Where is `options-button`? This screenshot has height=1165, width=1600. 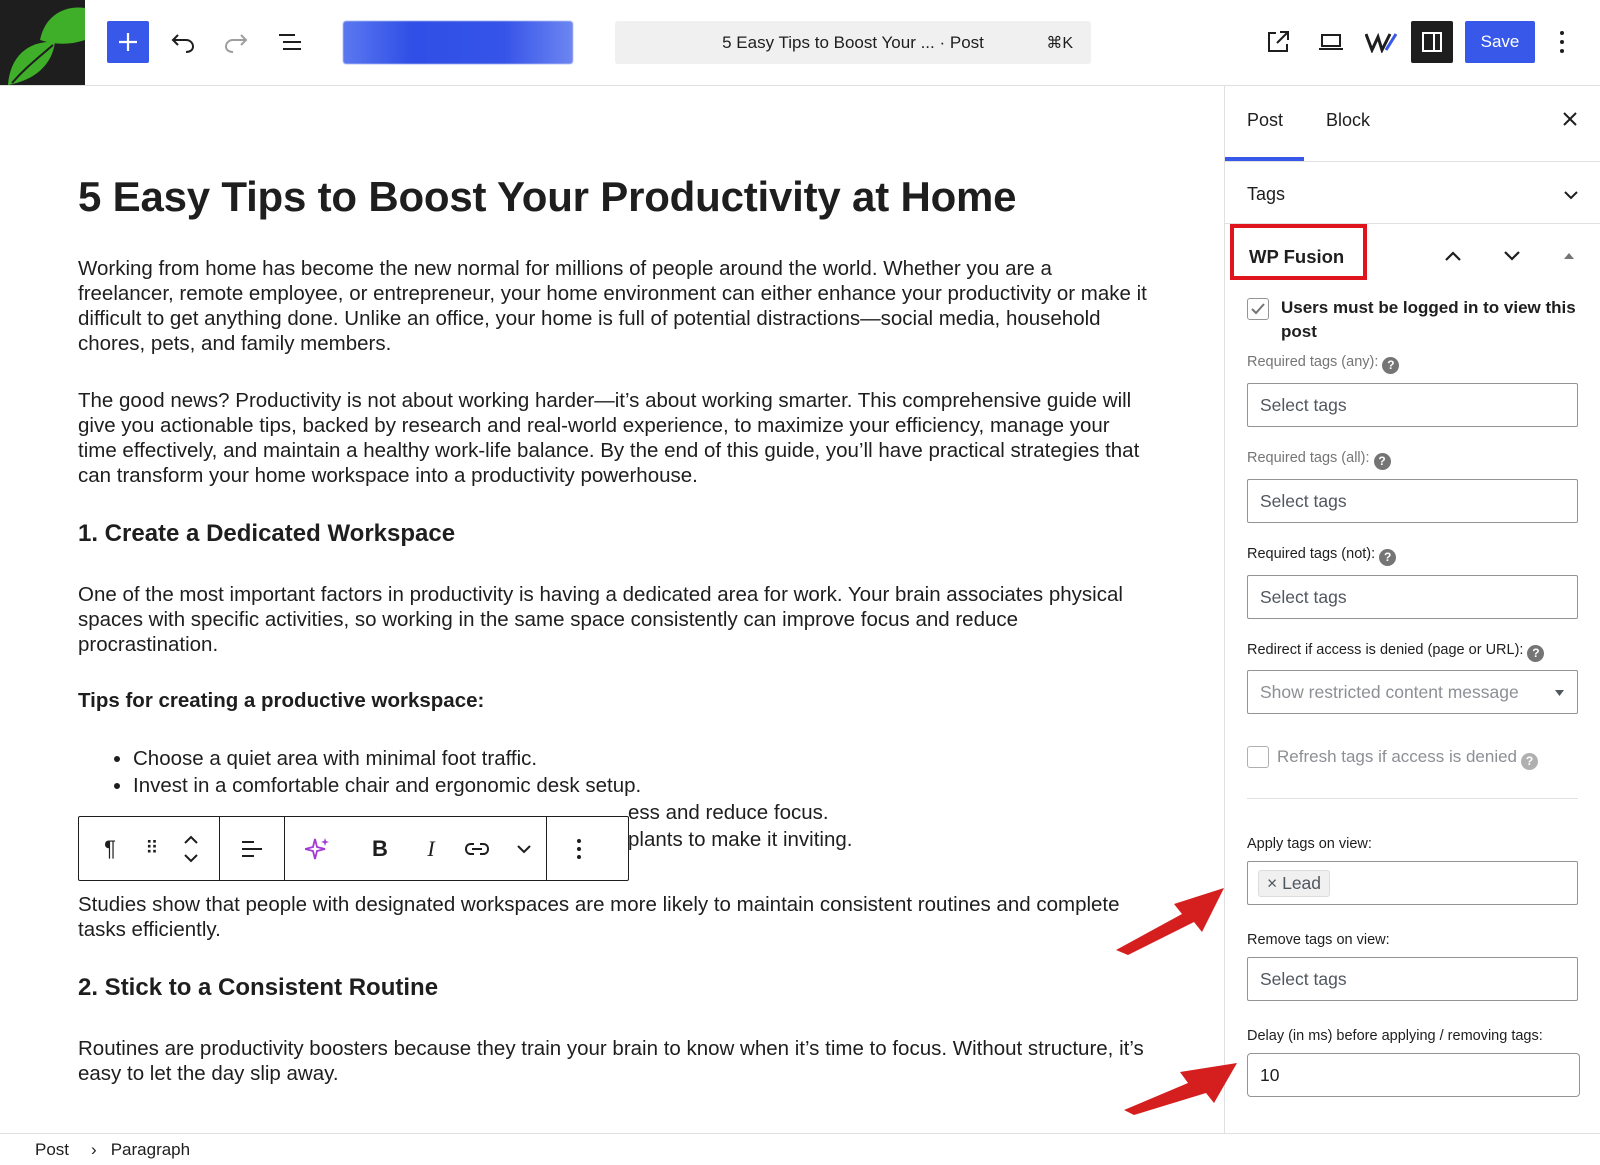
options-button is located at coordinates (1562, 42).